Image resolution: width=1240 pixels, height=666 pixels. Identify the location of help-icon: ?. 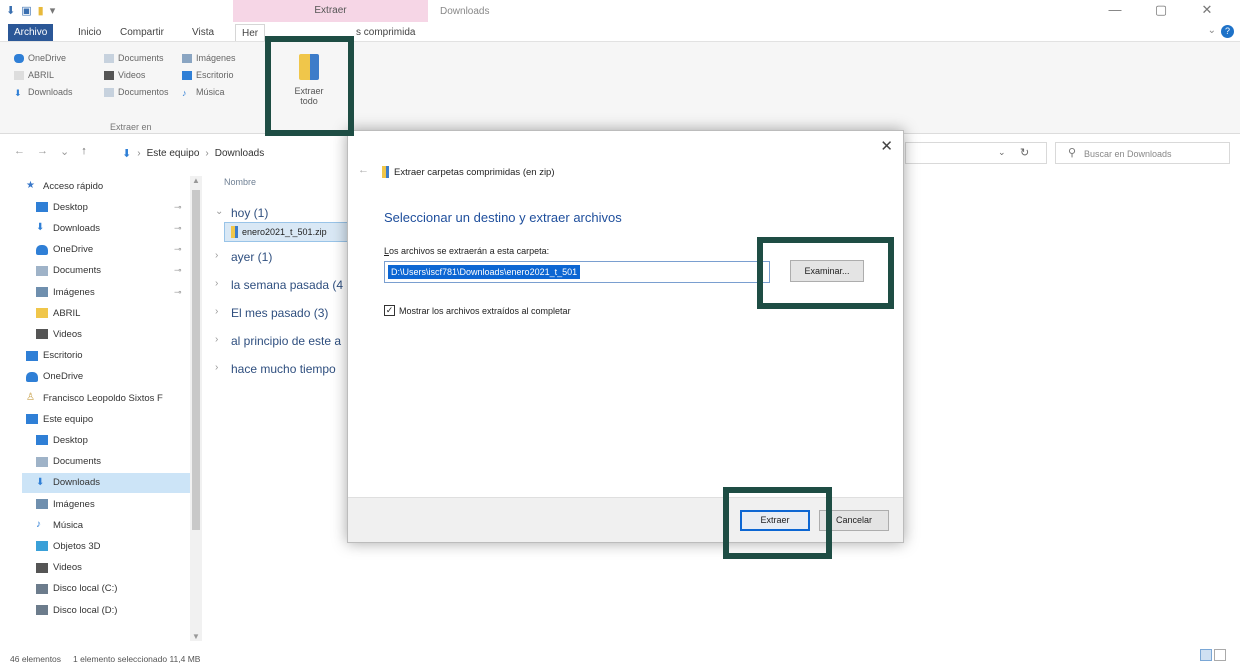
(1227, 31).